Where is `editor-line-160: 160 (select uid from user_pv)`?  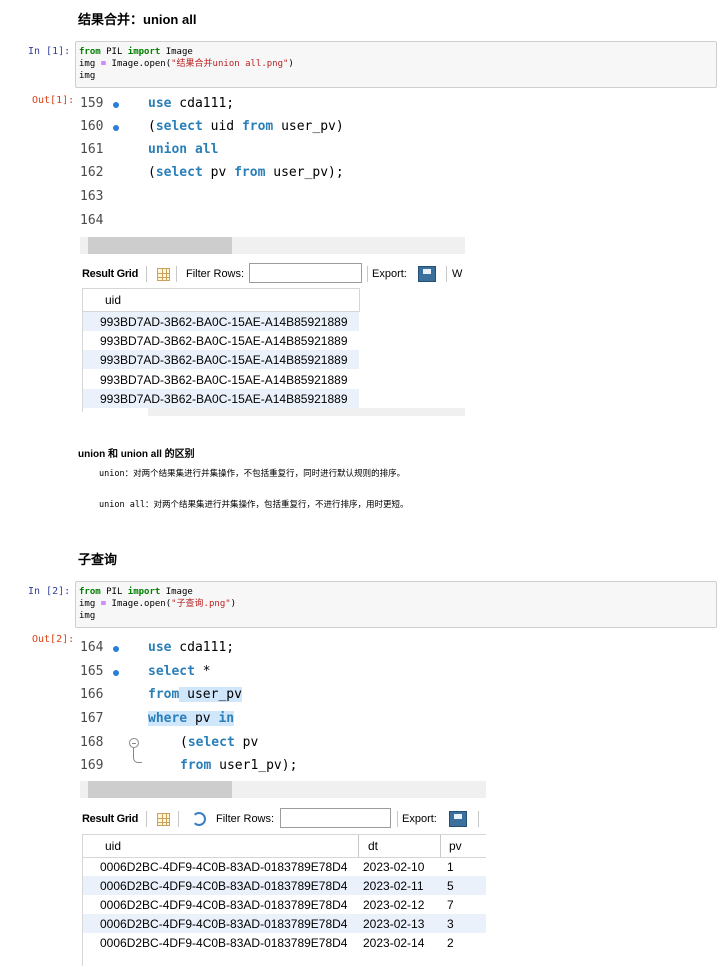
editor-line-160: 160 (select uid from user_pv) is located at coordinates (272, 128).